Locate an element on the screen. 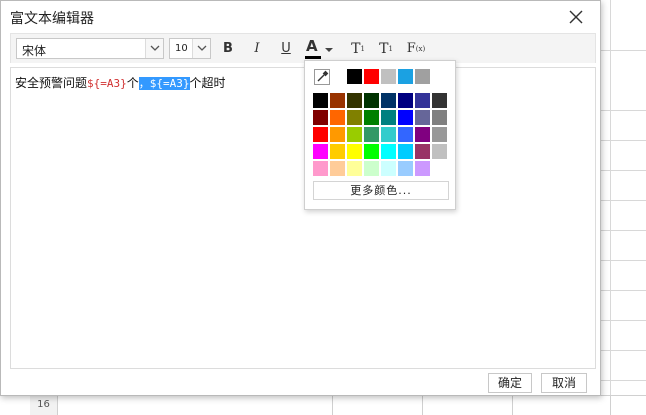 Image resolution: width=646 pixels, height=415 pixels. title-bar: 富文本编辑器 is located at coordinates (300, 17).